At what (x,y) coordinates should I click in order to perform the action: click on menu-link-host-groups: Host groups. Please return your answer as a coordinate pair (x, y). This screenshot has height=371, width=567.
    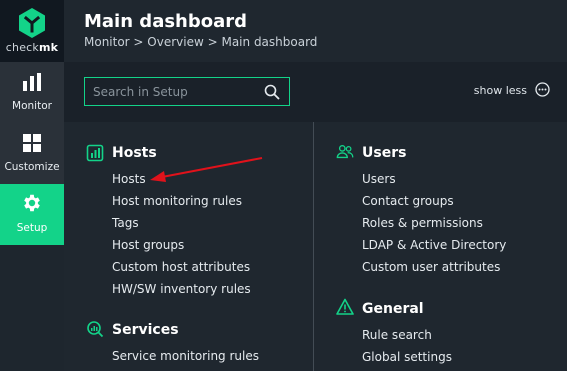
    Looking at the image, I should click on (148, 245).